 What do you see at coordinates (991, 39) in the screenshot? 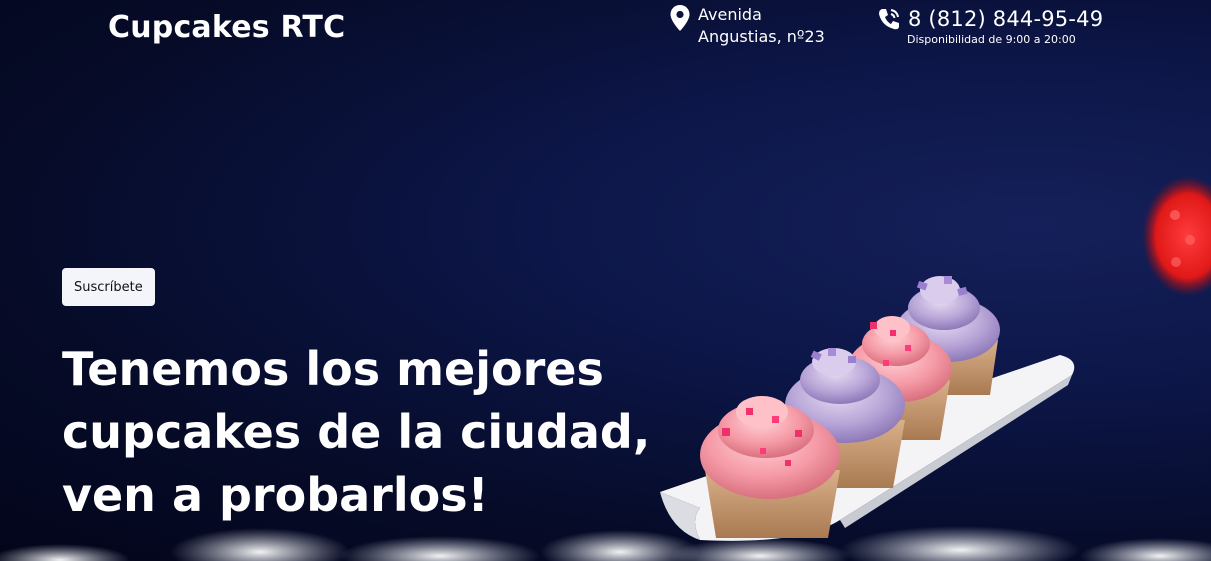
I see `opening-hours: Disponibilidad de 9:00 a 20:00` at bounding box center [991, 39].